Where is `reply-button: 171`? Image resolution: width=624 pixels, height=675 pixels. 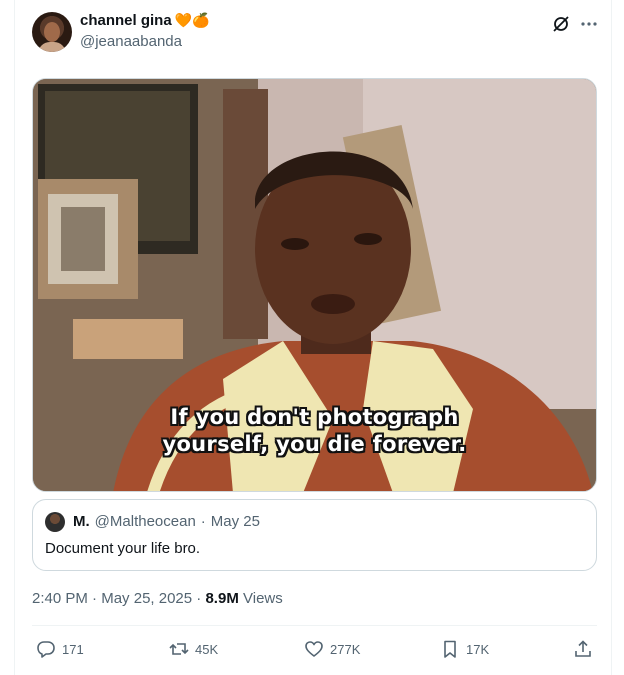
reply-button: 171 is located at coordinates (60, 649).